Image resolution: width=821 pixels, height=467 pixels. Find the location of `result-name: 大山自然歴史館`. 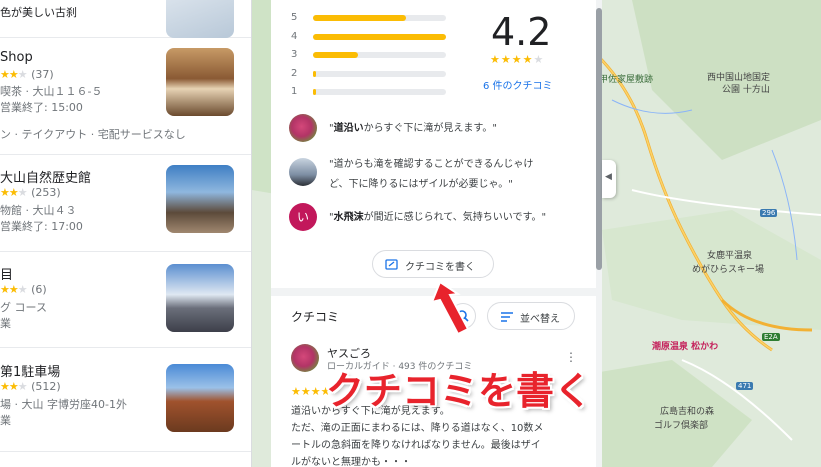

result-name: 大山自然歴史館 is located at coordinates (46, 178).